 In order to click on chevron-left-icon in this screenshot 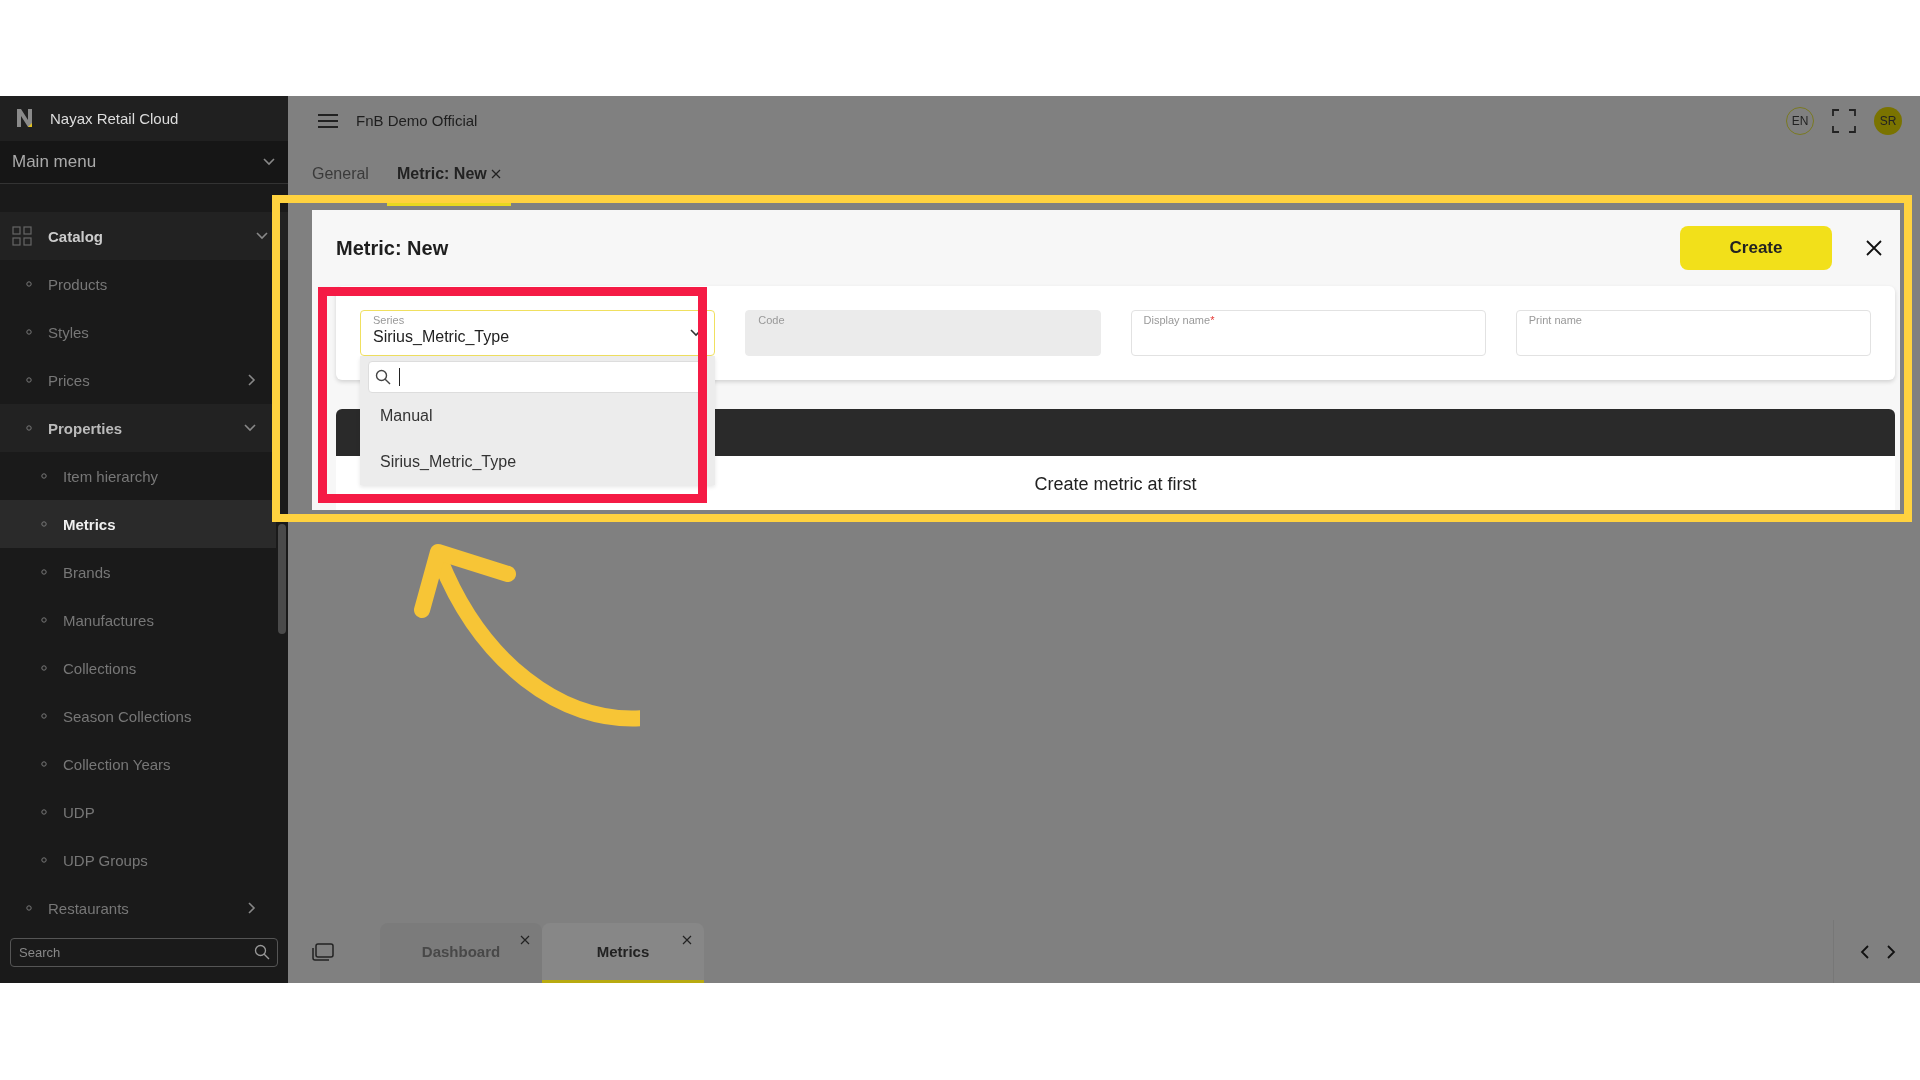, I will do `click(1865, 951)`.